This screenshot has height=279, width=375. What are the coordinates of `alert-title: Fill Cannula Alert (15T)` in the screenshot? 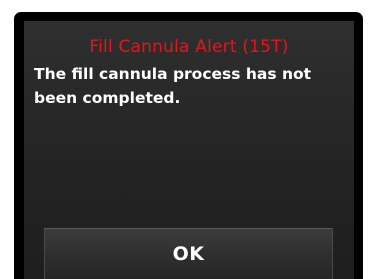 It's located at (189, 47).